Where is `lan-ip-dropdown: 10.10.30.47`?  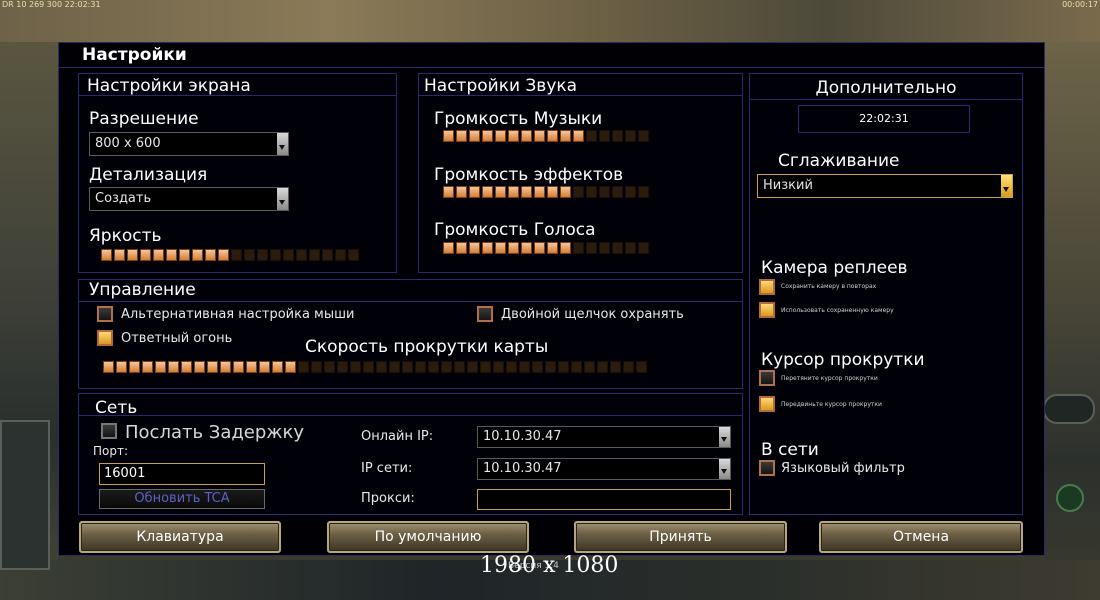
lan-ip-dropdown: 10.10.30.47 is located at coordinates (604, 469).